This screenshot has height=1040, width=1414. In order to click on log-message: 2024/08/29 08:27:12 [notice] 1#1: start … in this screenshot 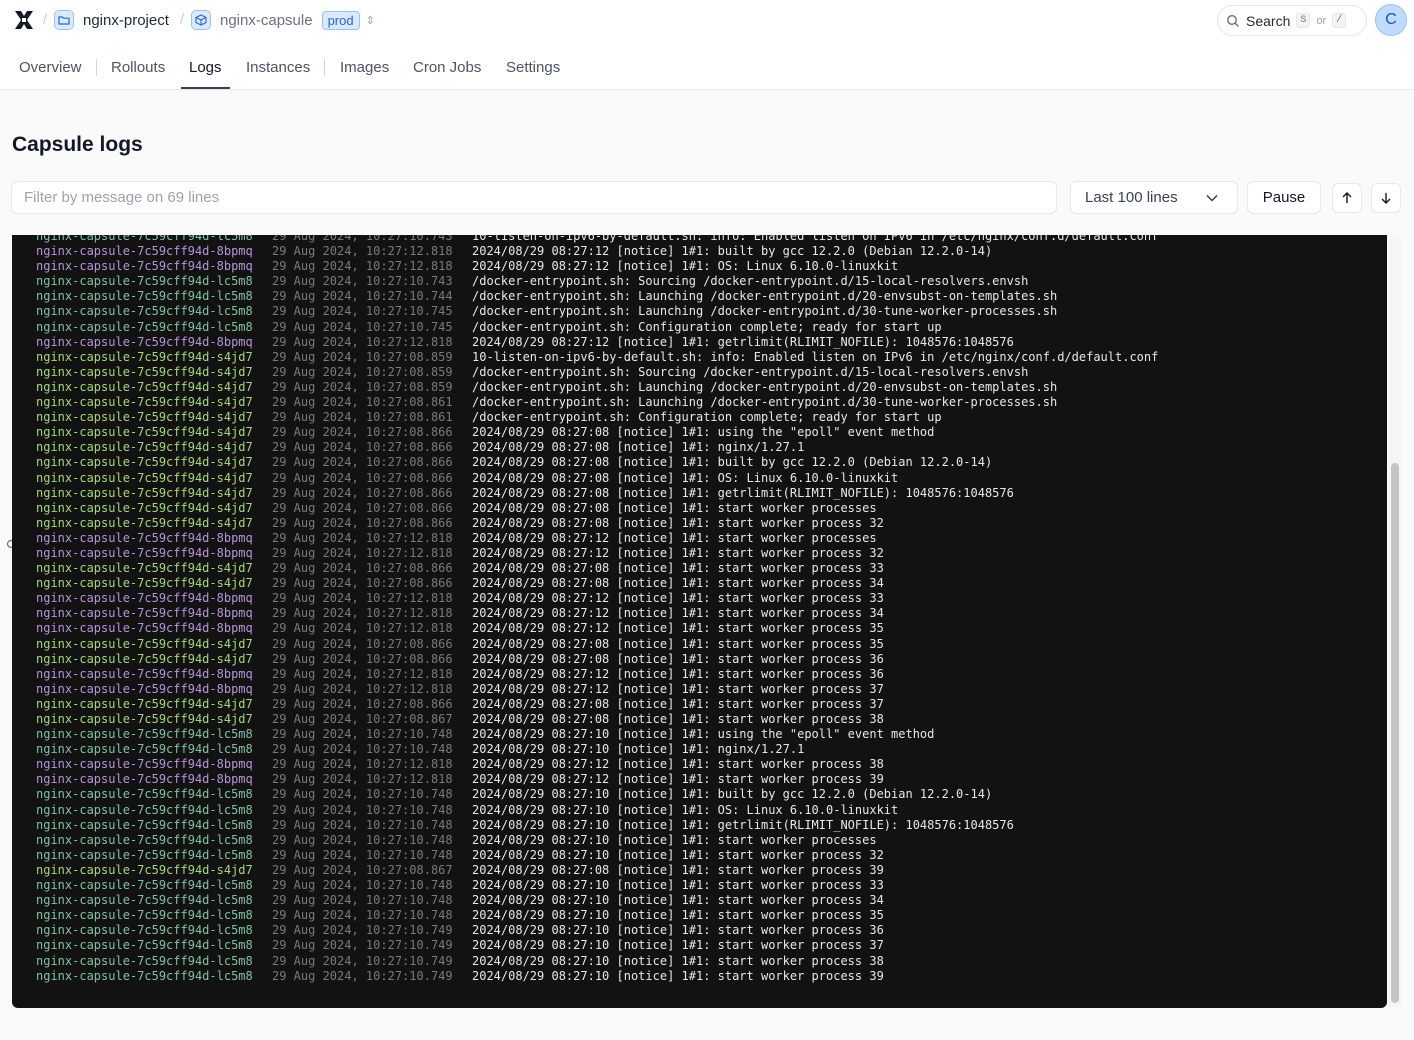, I will do `click(678, 628)`.